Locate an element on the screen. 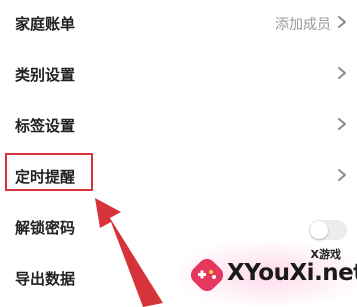  watermark: X游戏 XYouXi.net is located at coordinates (268, 273).